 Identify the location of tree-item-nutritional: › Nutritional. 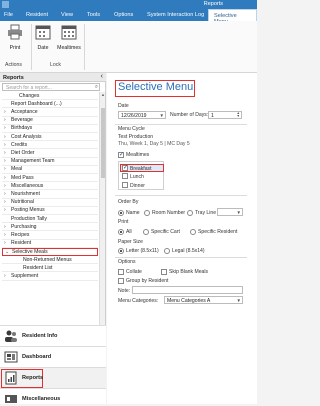
(50, 203).